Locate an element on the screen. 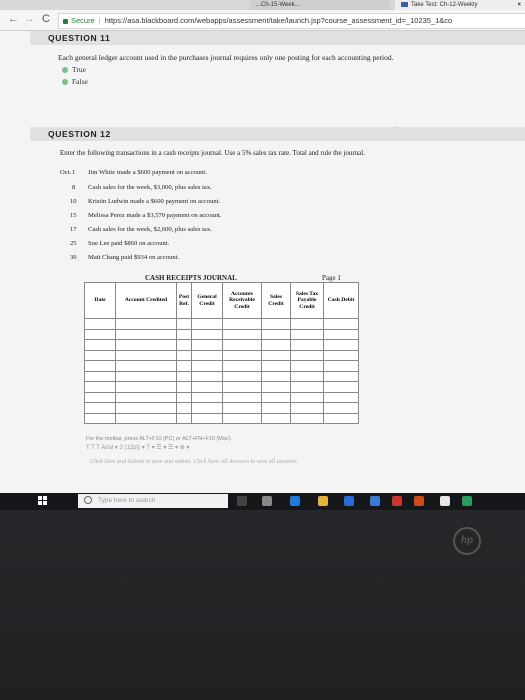 This screenshot has width=525, height=700. windows-start-icon is located at coordinates (43, 501).